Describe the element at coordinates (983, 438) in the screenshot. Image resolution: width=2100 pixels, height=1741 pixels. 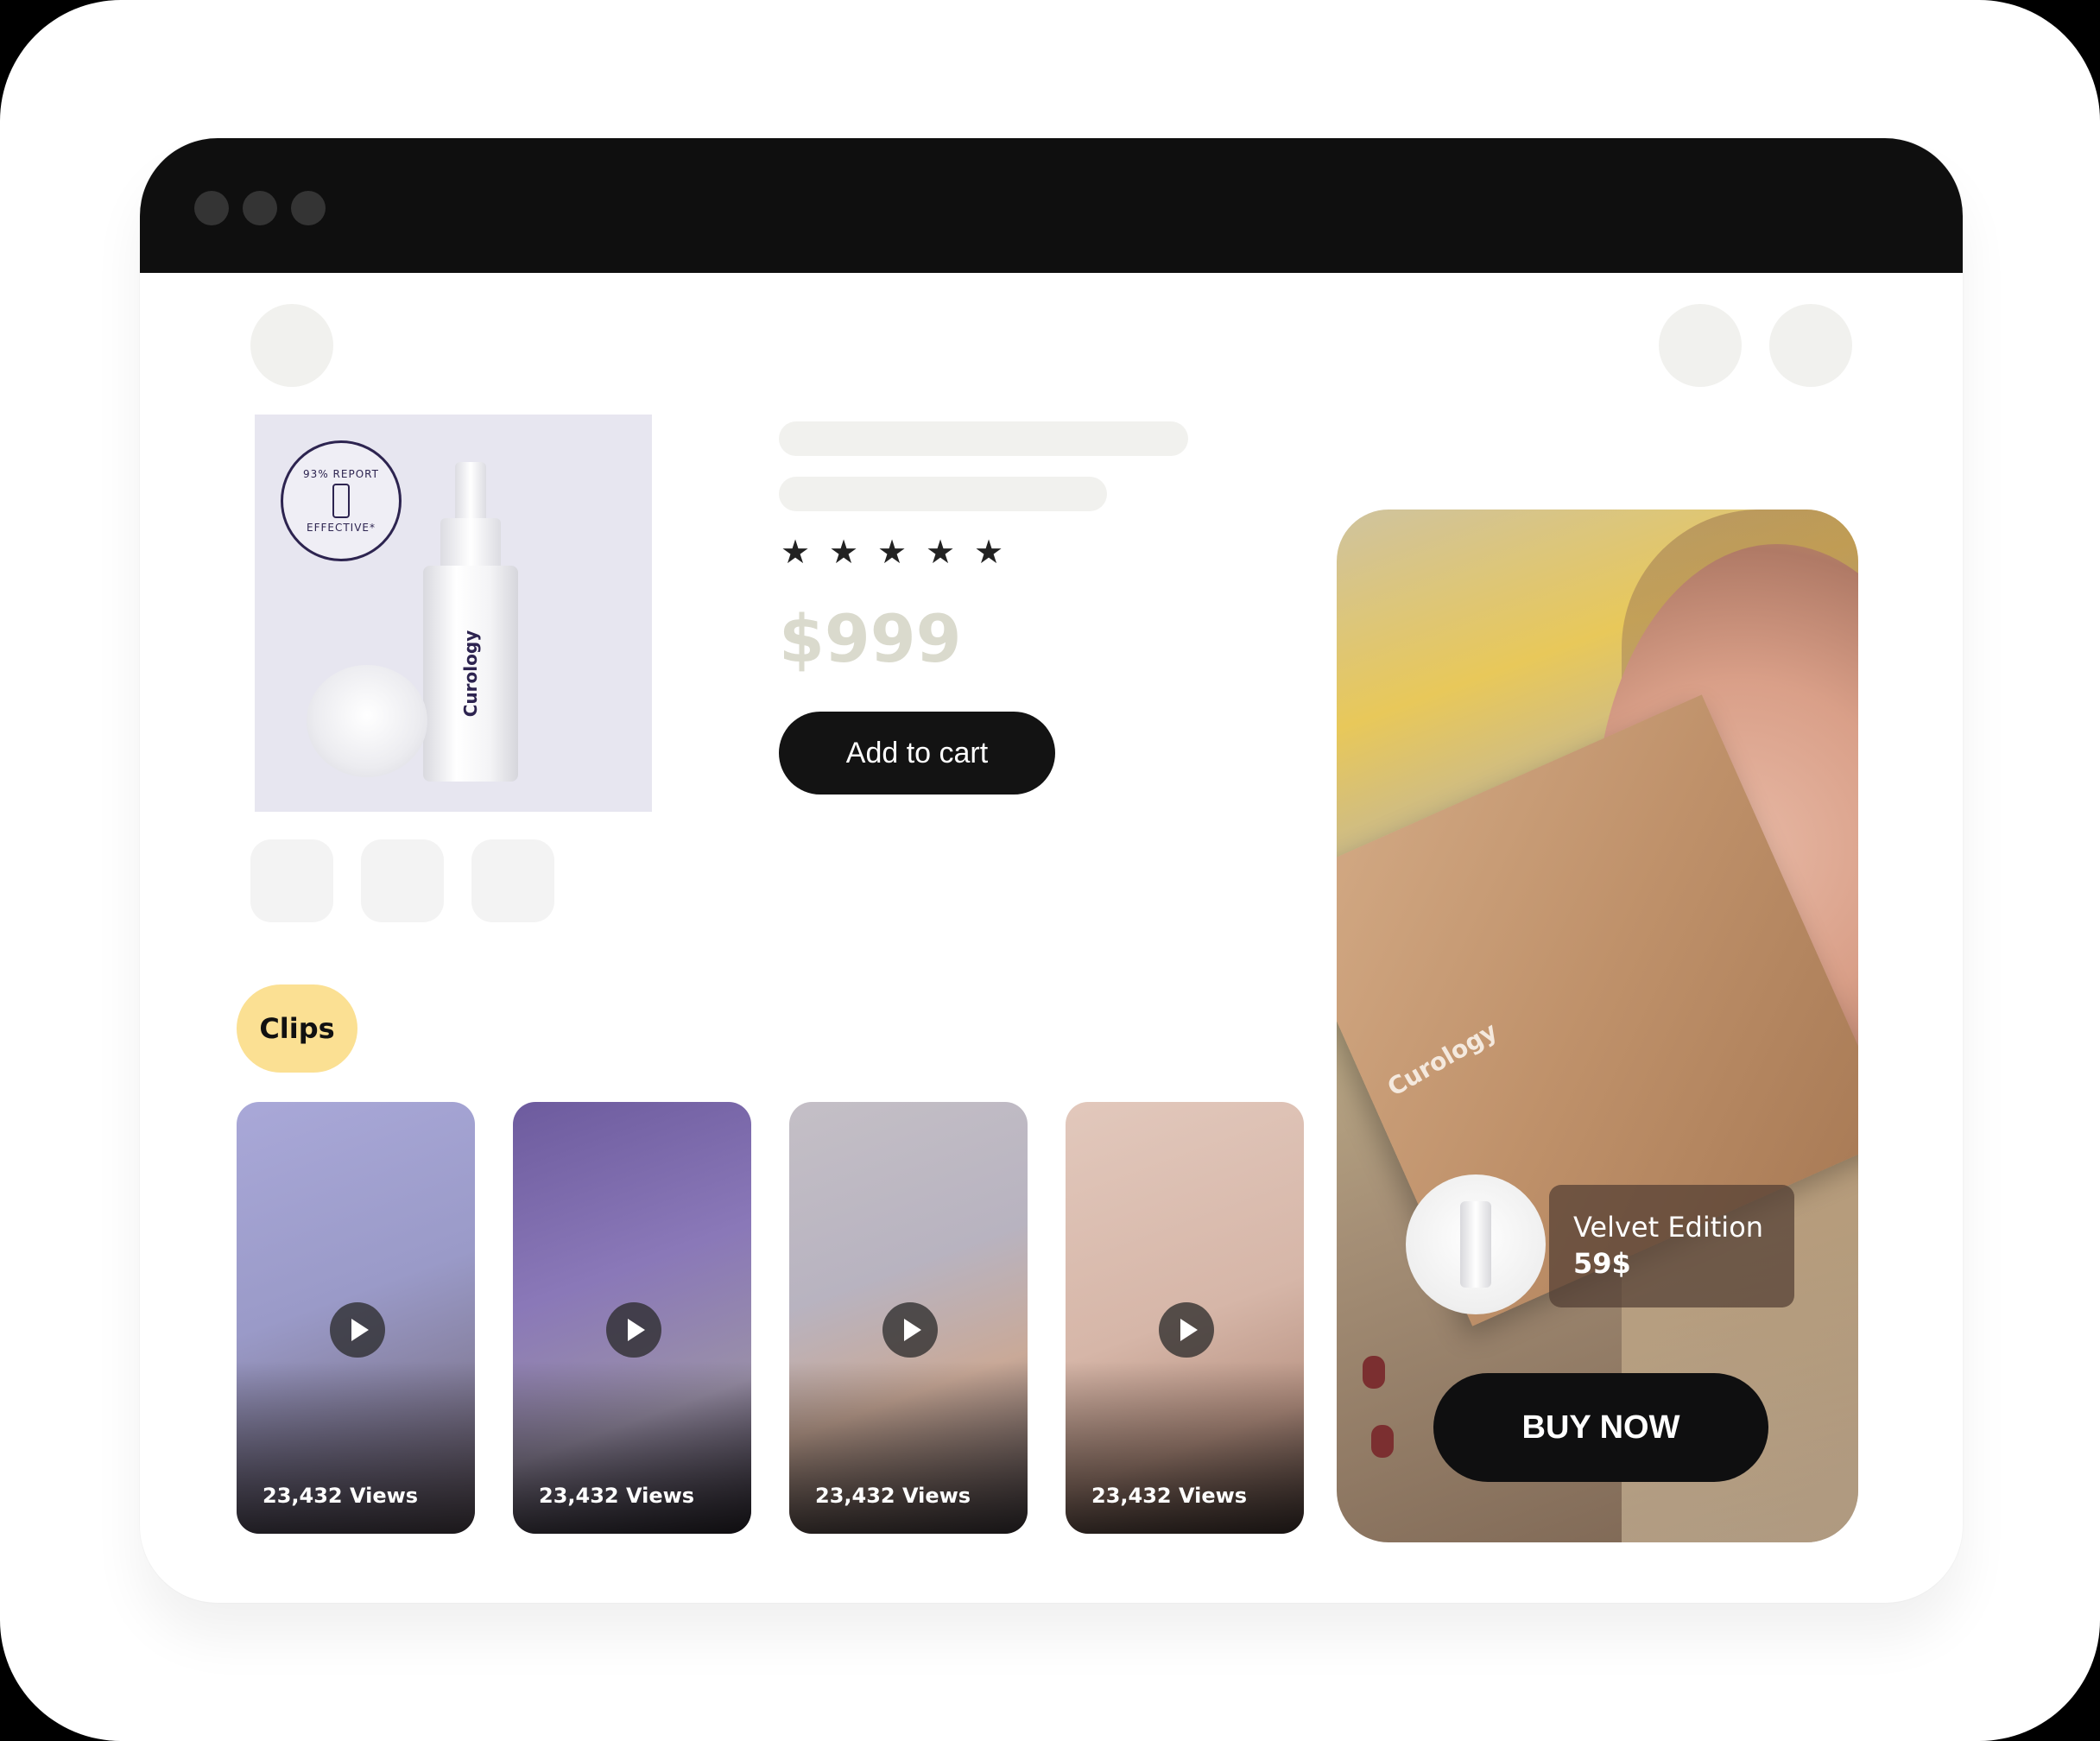
I see `title-skeleton` at that location.